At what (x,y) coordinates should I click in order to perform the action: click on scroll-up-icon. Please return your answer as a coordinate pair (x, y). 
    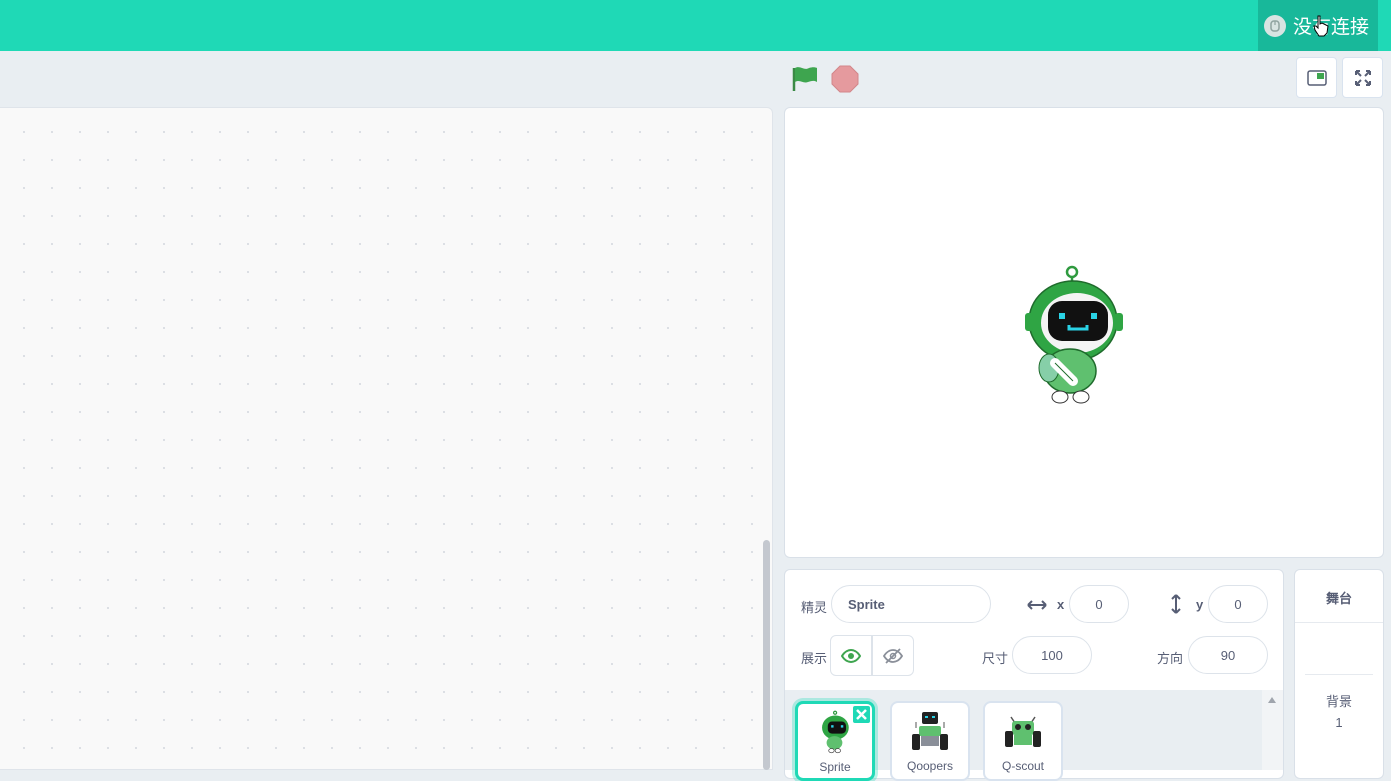
    Looking at the image, I should click on (1272, 700).